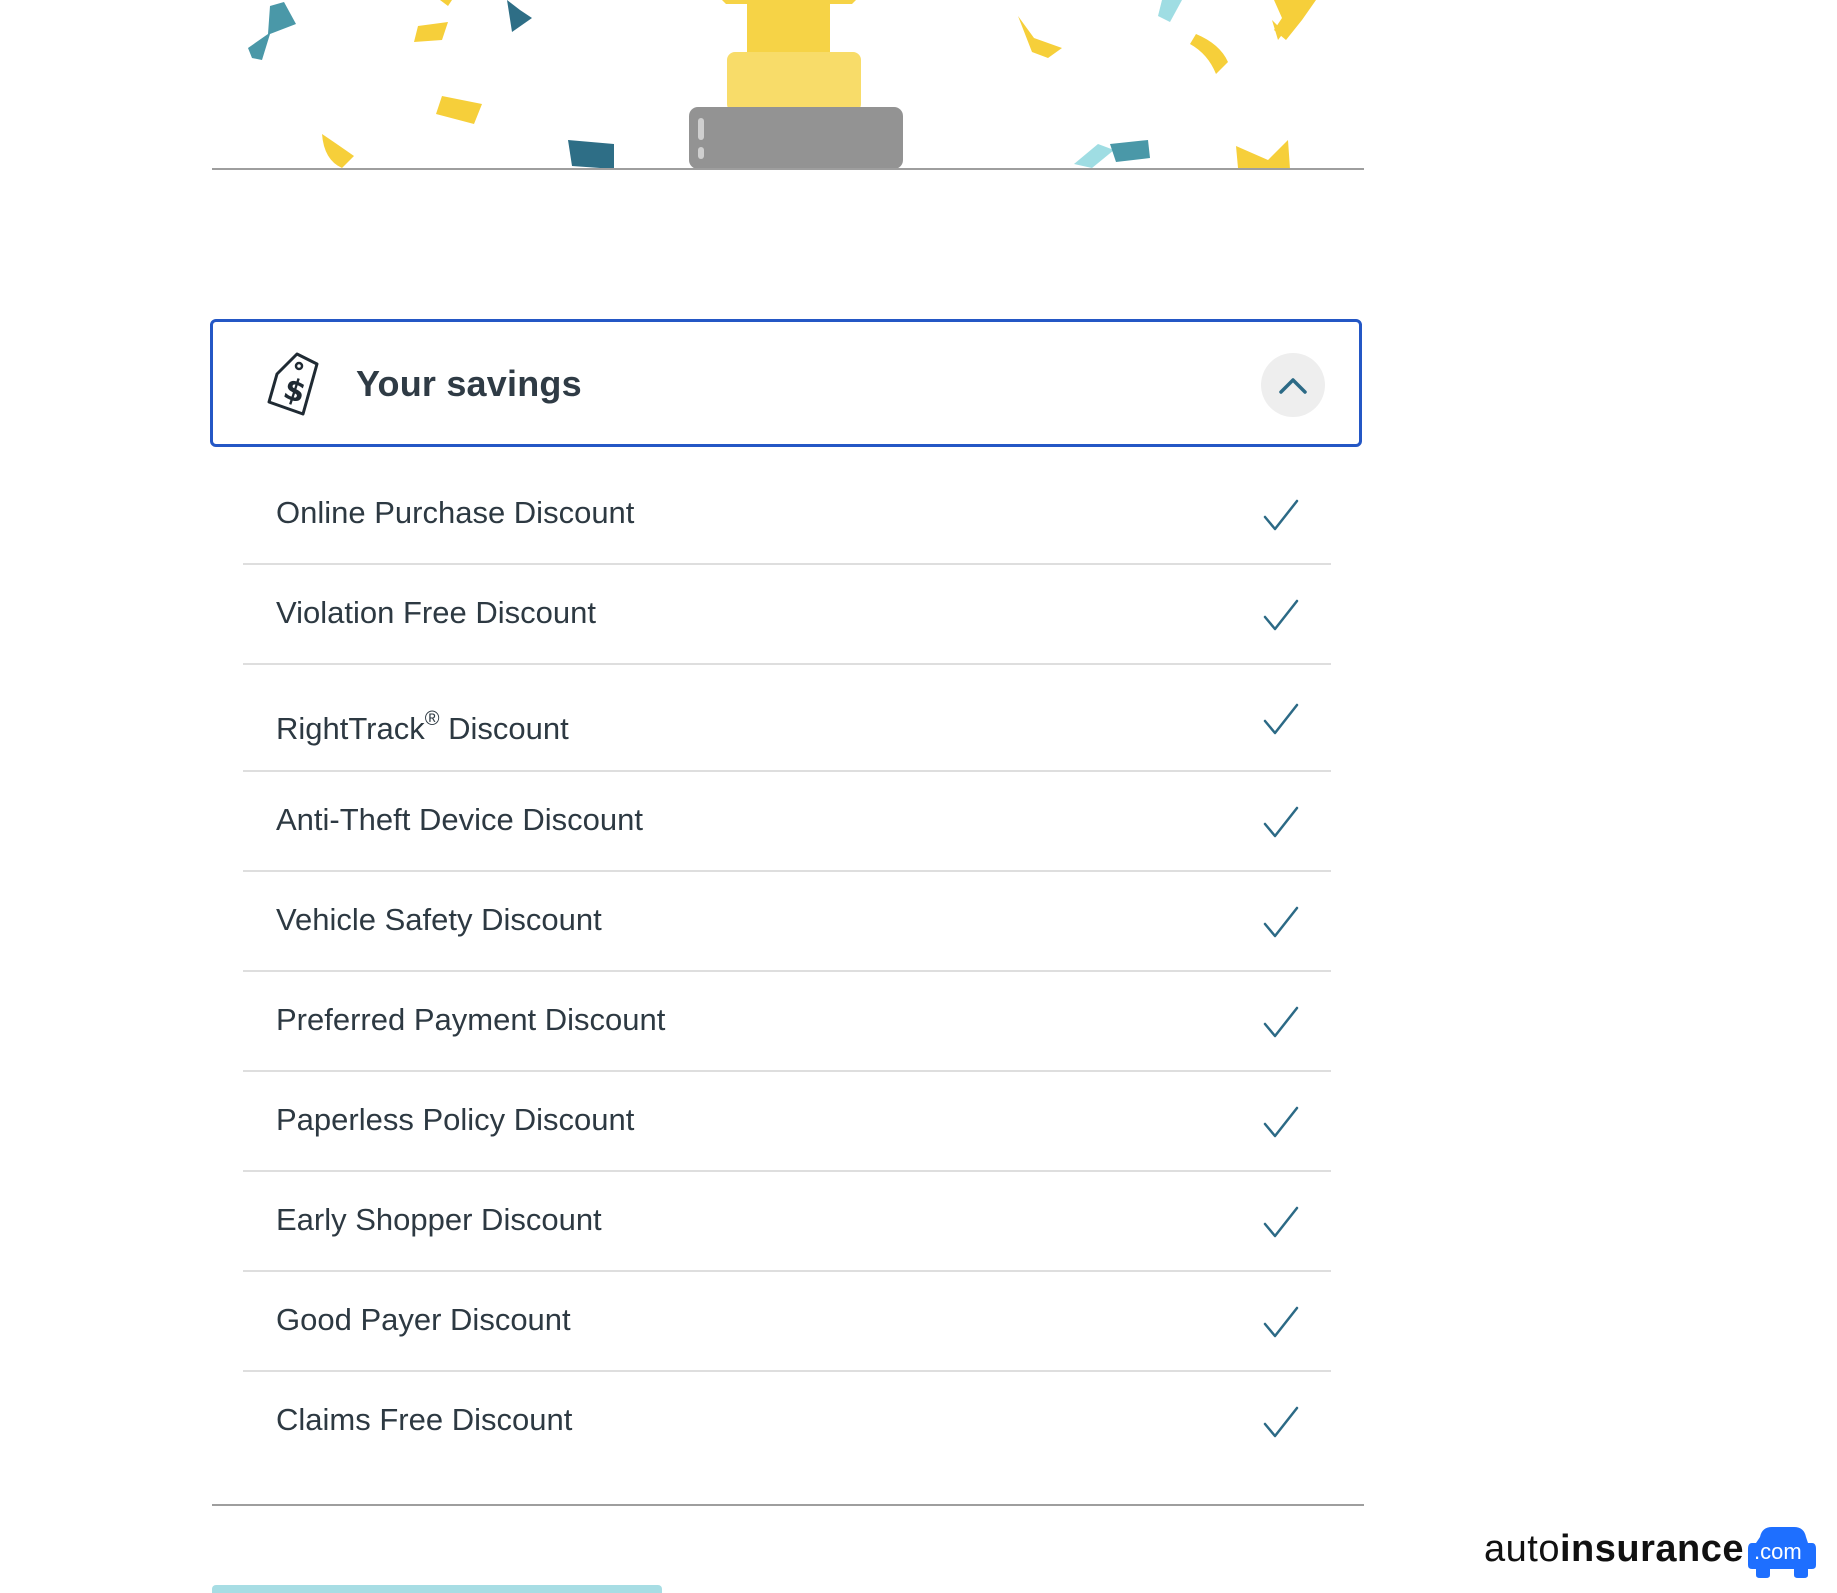  What do you see at coordinates (350, 728) in the screenshot?
I see `discount-name: RightTrack` at bounding box center [350, 728].